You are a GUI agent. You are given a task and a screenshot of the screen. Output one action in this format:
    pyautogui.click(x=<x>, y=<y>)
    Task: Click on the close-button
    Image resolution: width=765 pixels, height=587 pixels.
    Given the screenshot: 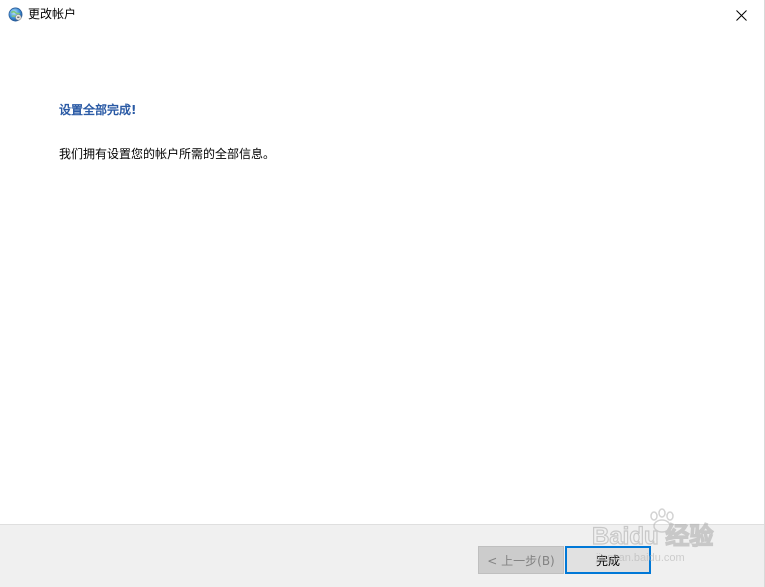 What is the action you would take?
    pyautogui.click(x=741, y=15)
    